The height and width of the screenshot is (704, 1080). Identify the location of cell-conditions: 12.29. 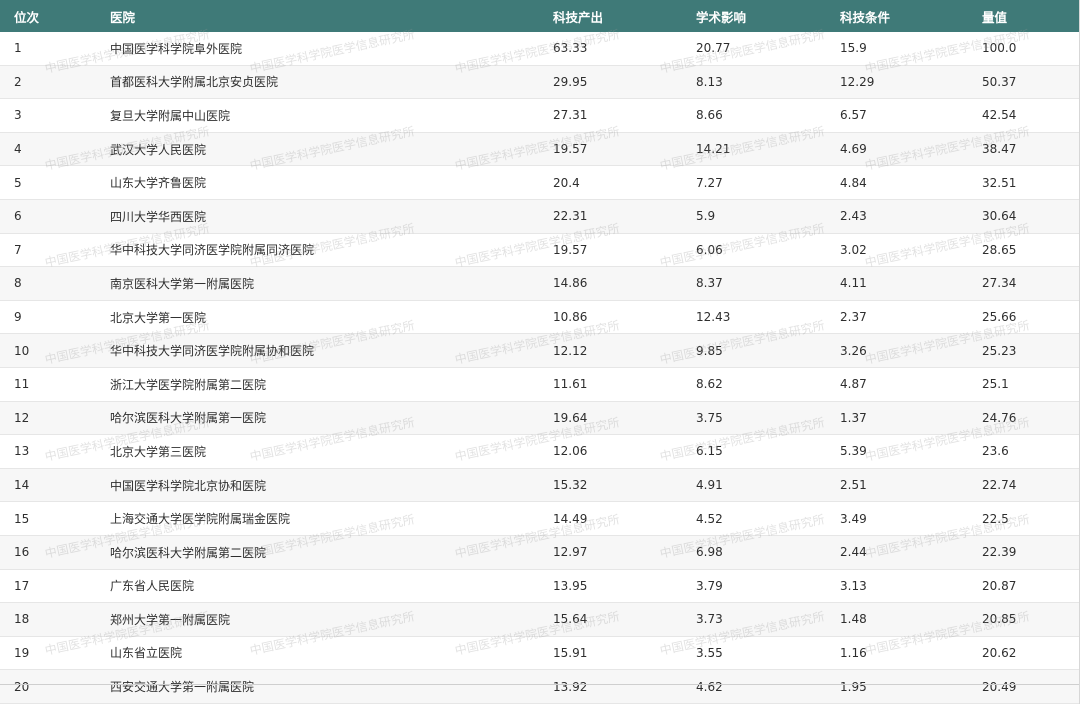
(857, 81).